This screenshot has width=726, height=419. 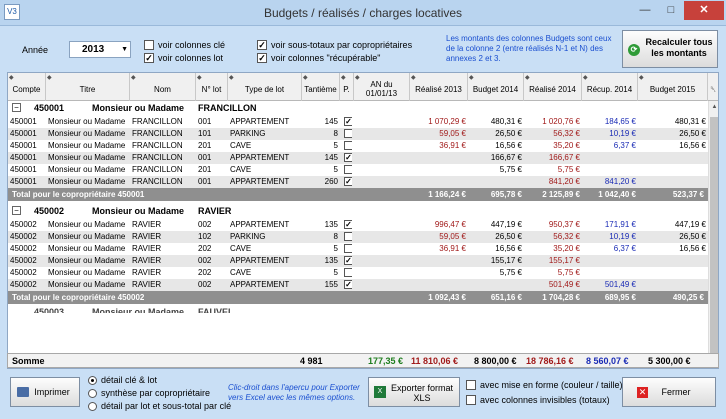 What do you see at coordinates (149, 393) in the screenshot?
I see `radio-synthese: synthèse par copropriétaire` at bounding box center [149, 393].